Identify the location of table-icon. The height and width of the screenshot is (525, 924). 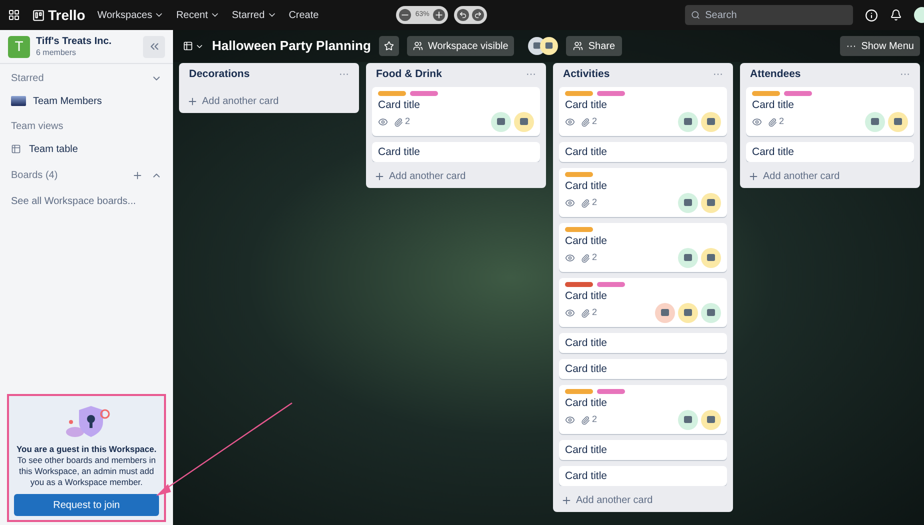
(16, 149).